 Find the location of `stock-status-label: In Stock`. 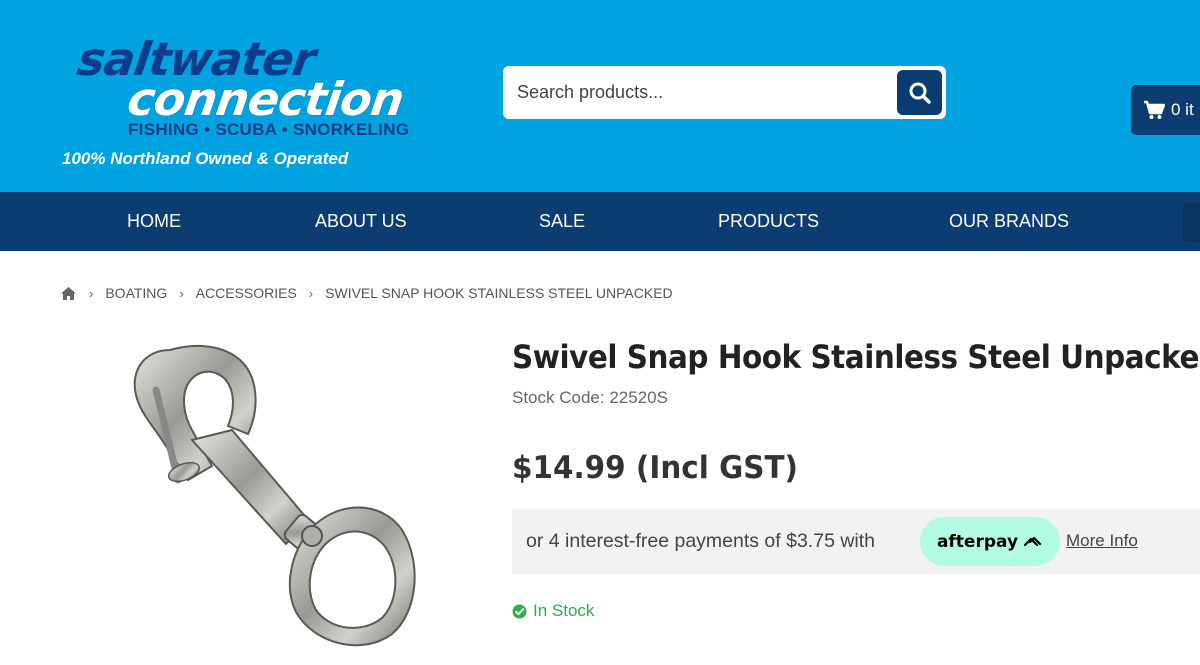

stock-status-label: In Stock is located at coordinates (564, 610).